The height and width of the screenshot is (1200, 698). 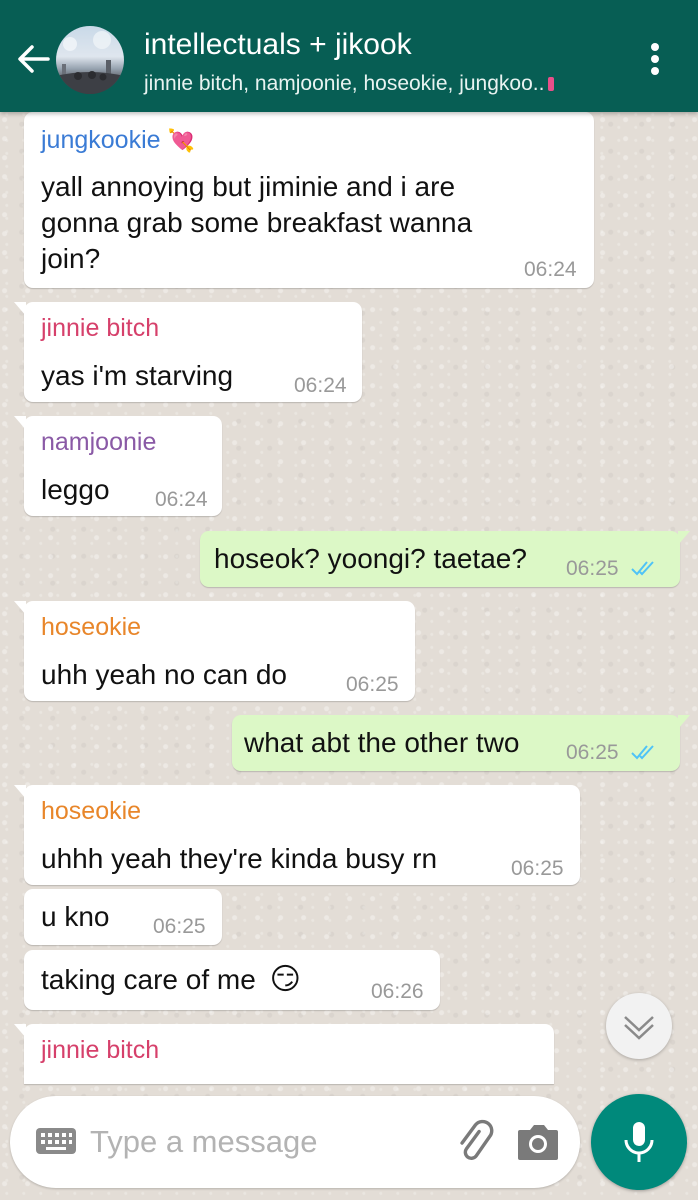 I want to click on message-text: uhh yeah no can do, so click(x=164, y=674).